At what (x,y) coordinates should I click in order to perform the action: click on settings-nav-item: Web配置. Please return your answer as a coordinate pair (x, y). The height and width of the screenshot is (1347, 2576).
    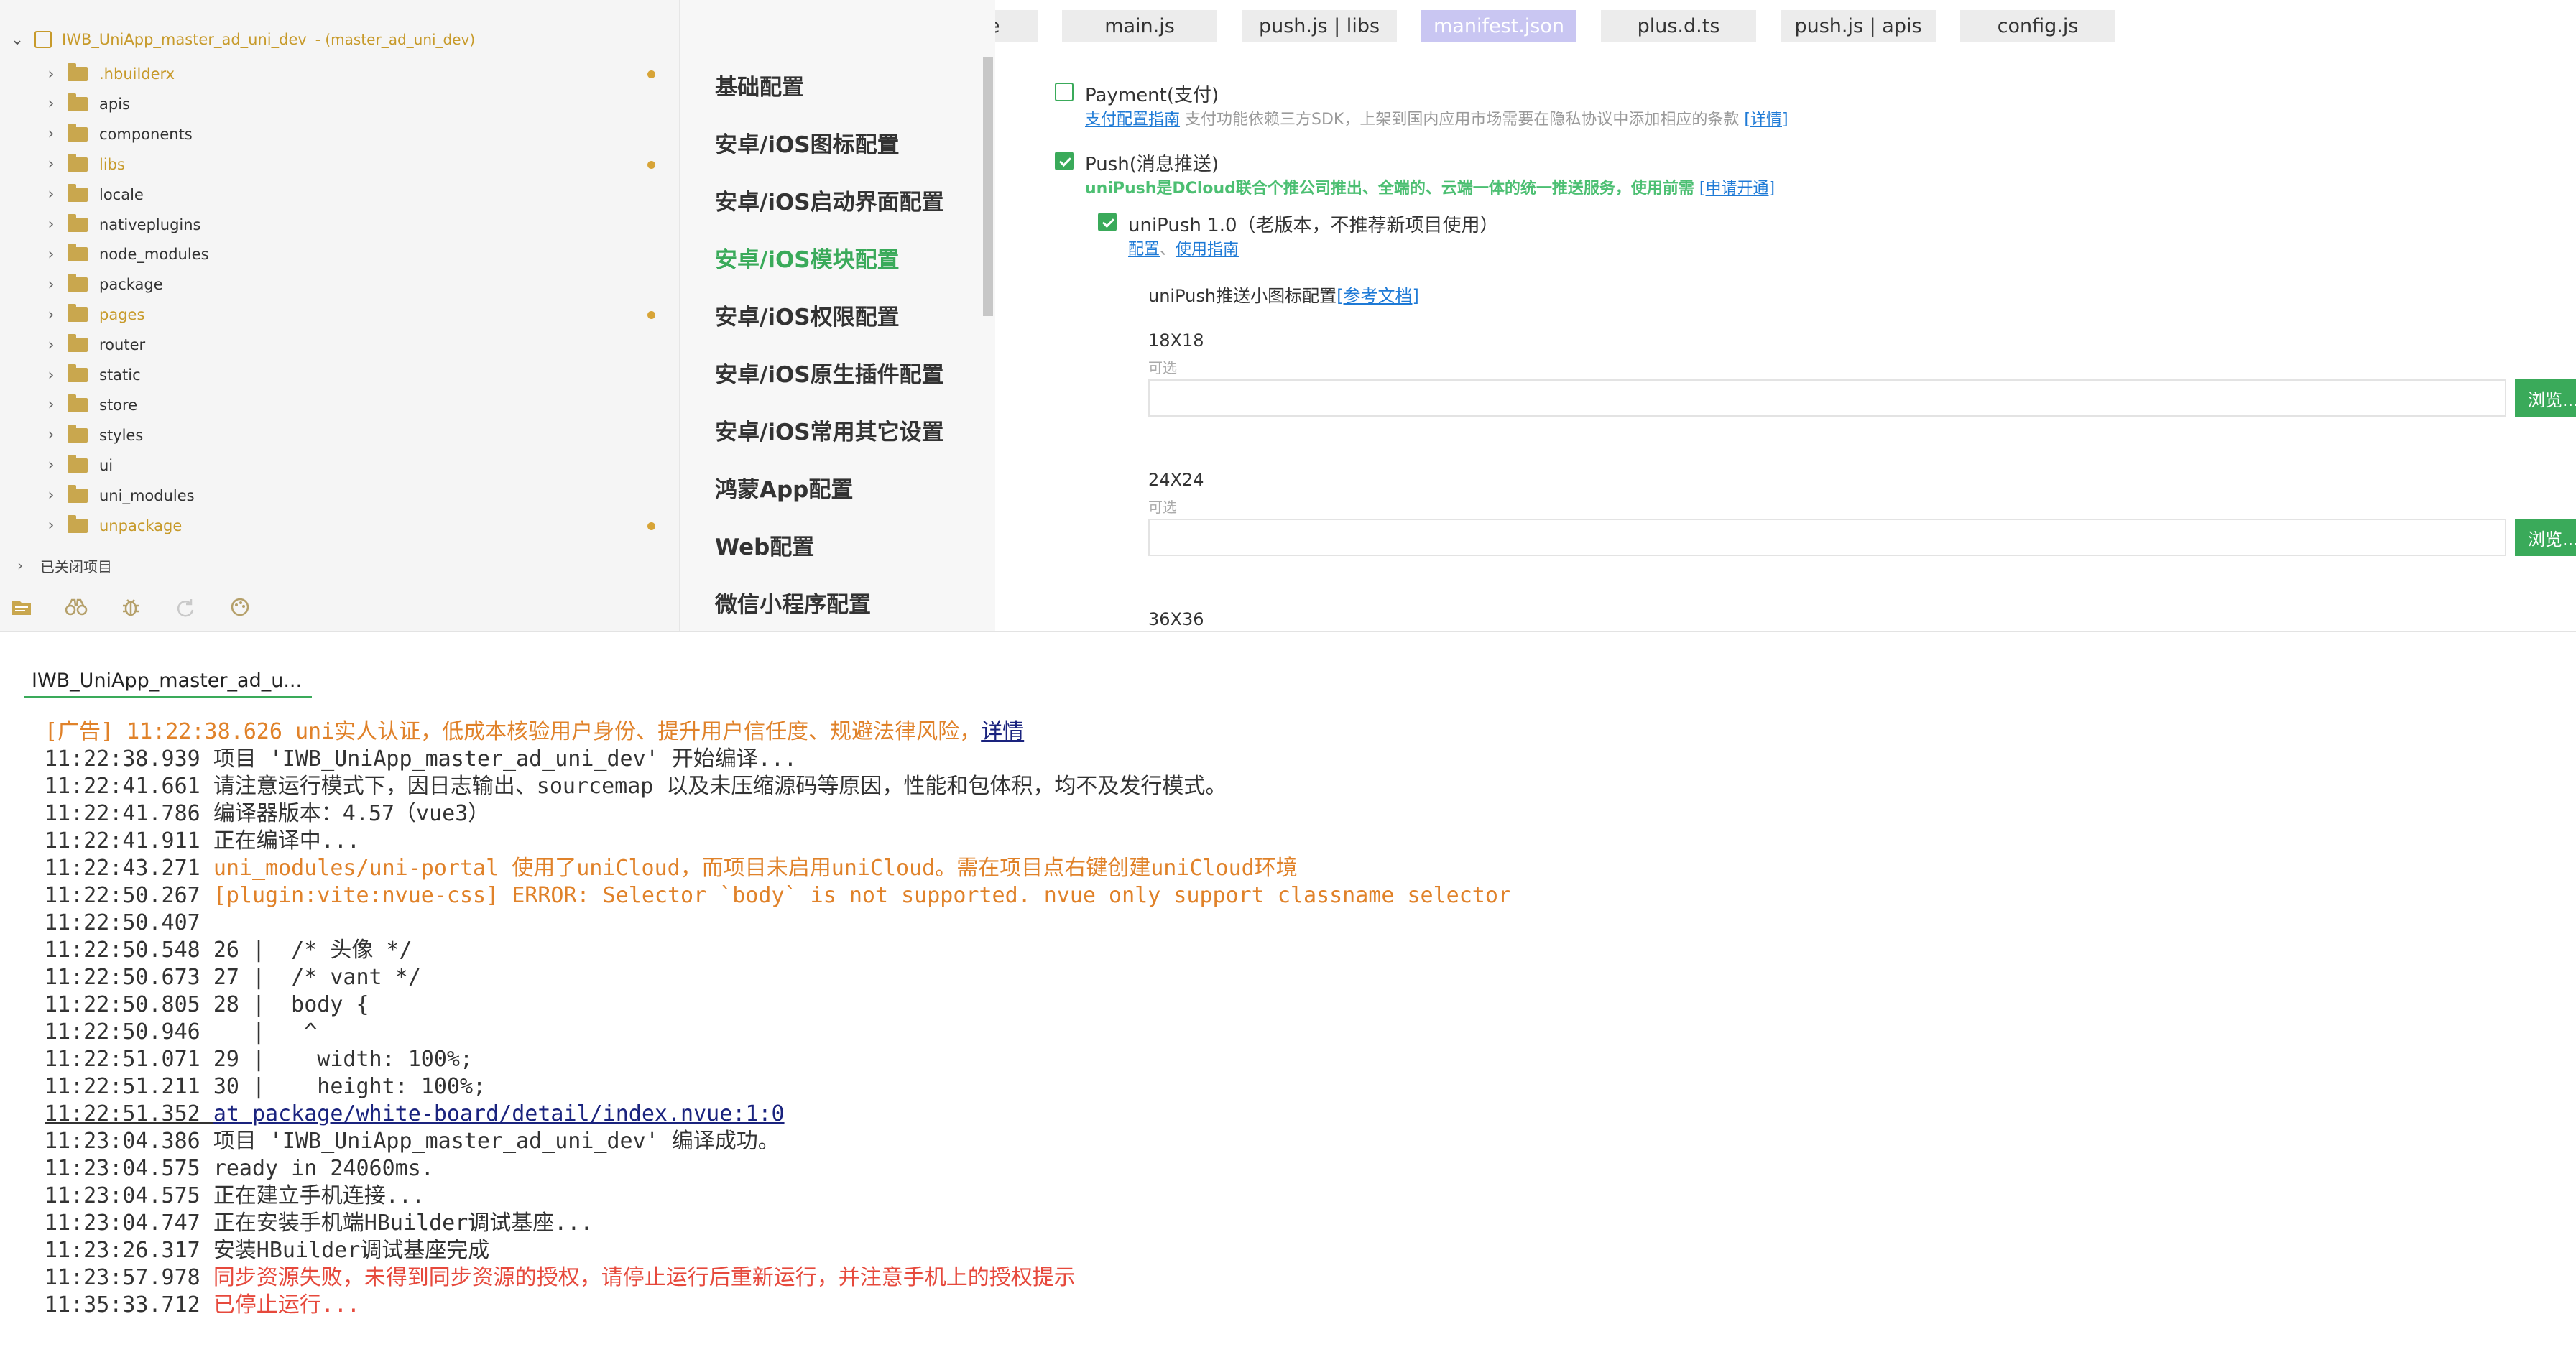
    Looking at the image, I should click on (764, 544).